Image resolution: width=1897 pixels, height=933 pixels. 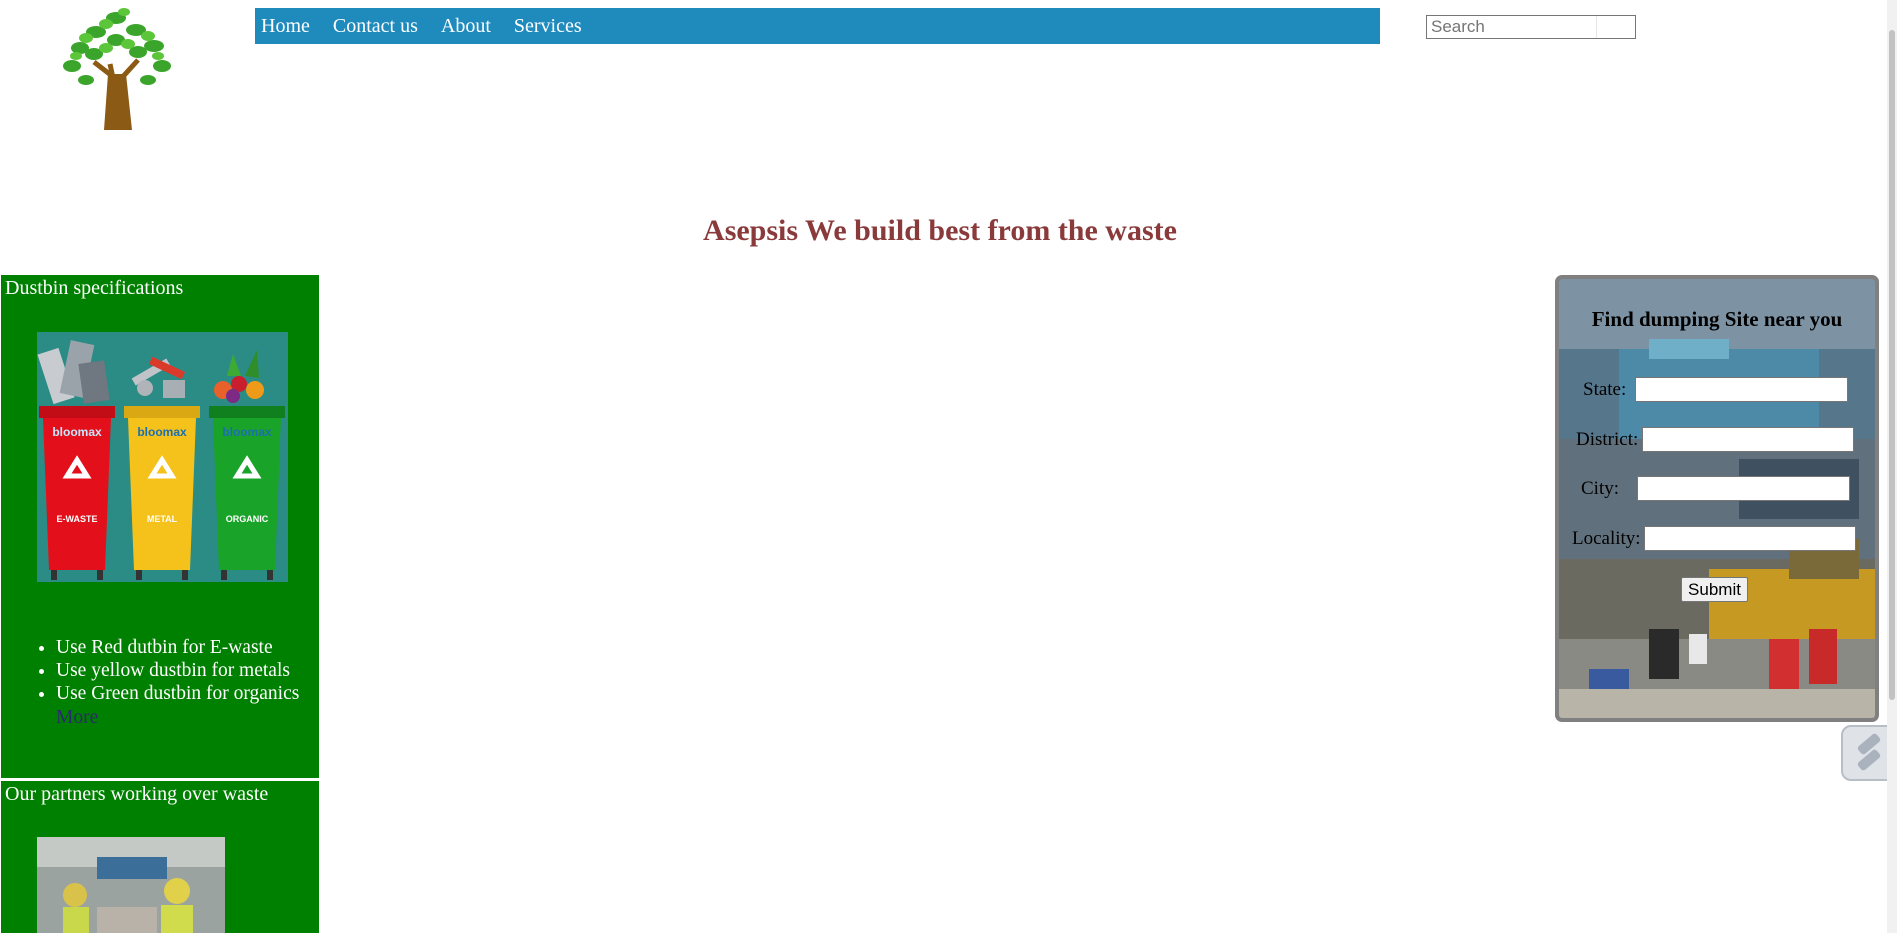 What do you see at coordinates (1607, 439) in the screenshot?
I see `district-label: District:` at bounding box center [1607, 439].